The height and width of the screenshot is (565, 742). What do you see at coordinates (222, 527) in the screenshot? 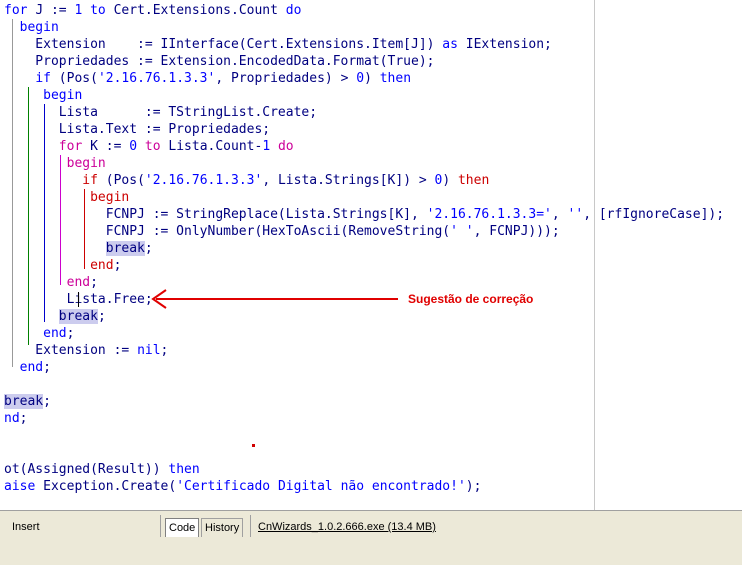
I see `tab-history: History` at bounding box center [222, 527].